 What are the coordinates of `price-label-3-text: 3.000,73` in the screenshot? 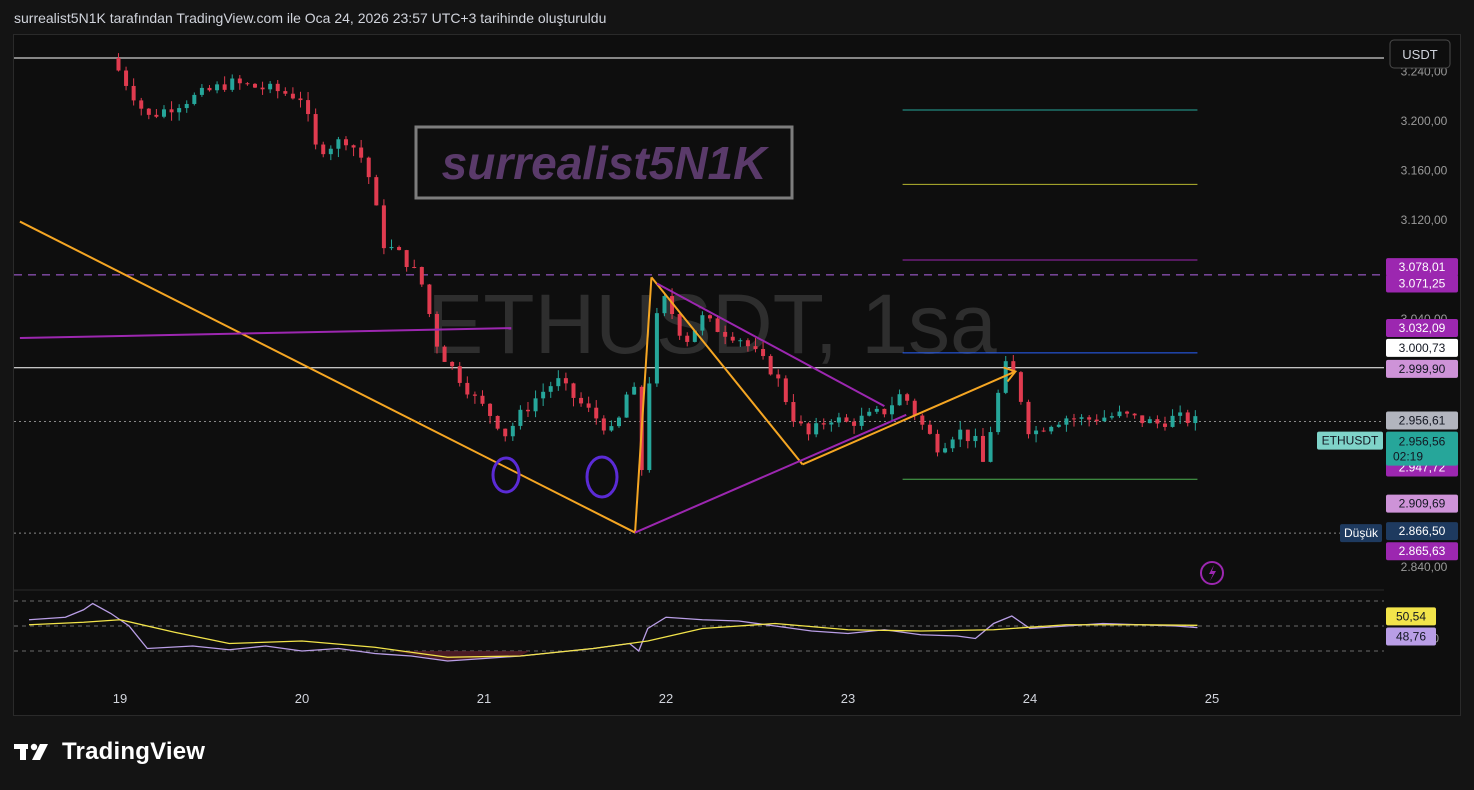 It's located at (1422, 348).